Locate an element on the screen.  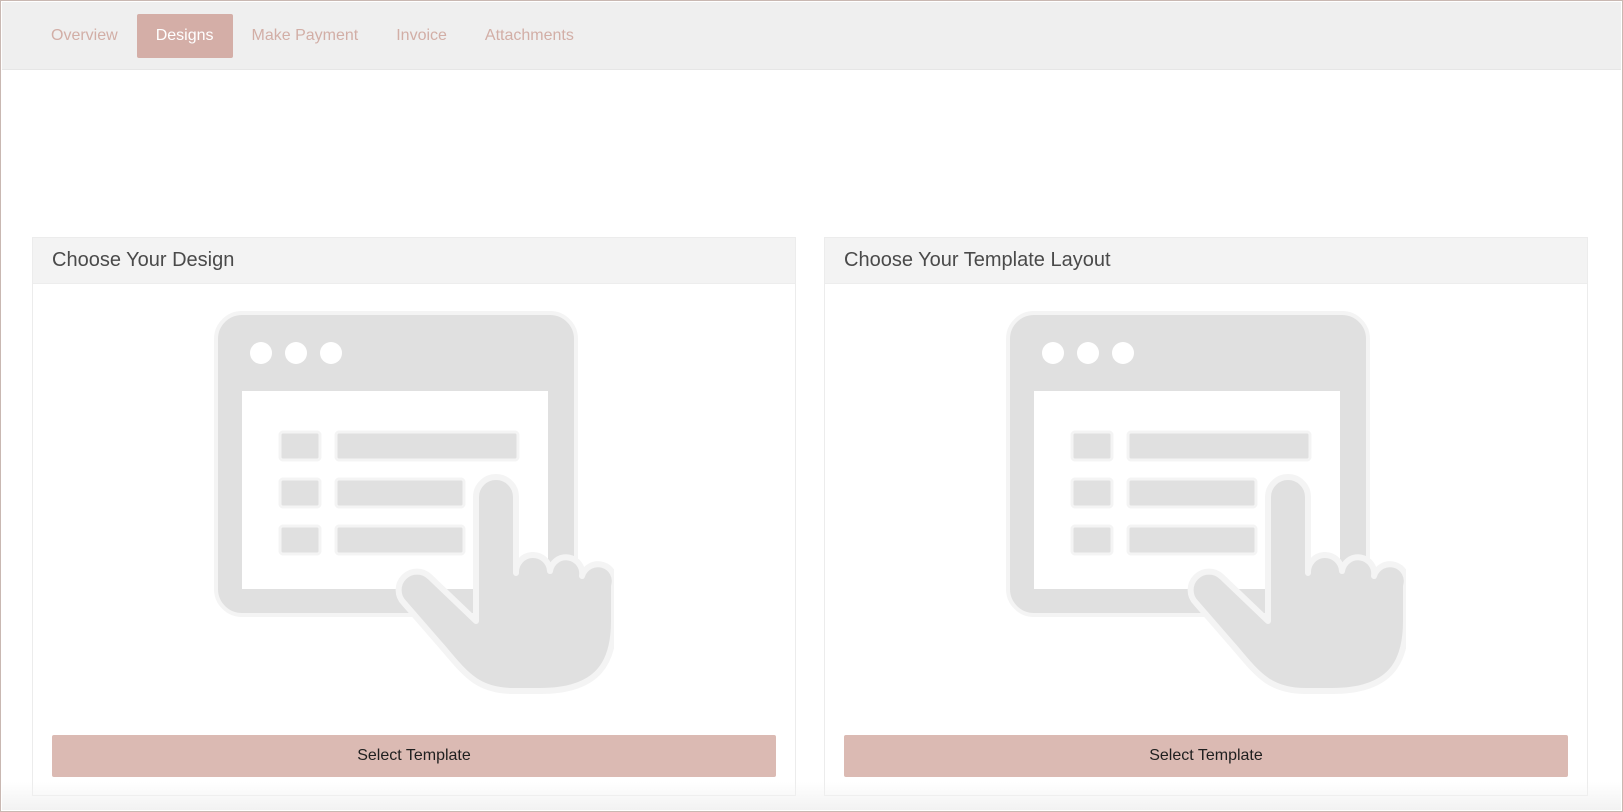
tab-designs: Designs is located at coordinates (184, 35).